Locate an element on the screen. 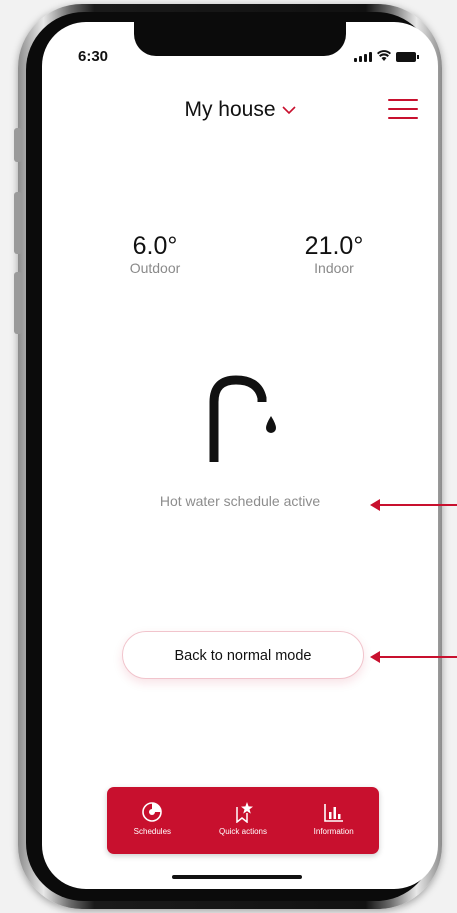  indoor-temperature-value: 21.0° is located at coordinates (334, 246).